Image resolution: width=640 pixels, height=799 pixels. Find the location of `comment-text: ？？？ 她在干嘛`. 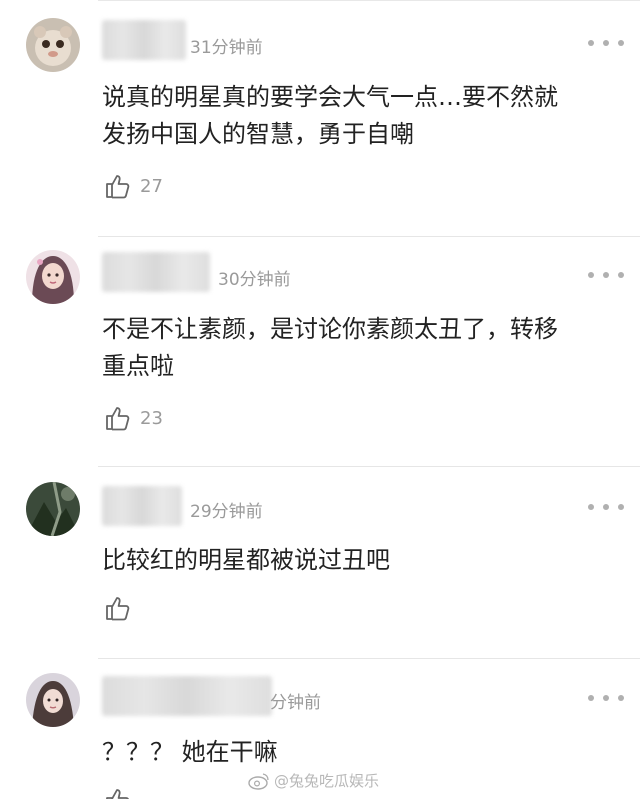

comment-text: ？？？ 她在干嘛 is located at coordinates (362, 752).